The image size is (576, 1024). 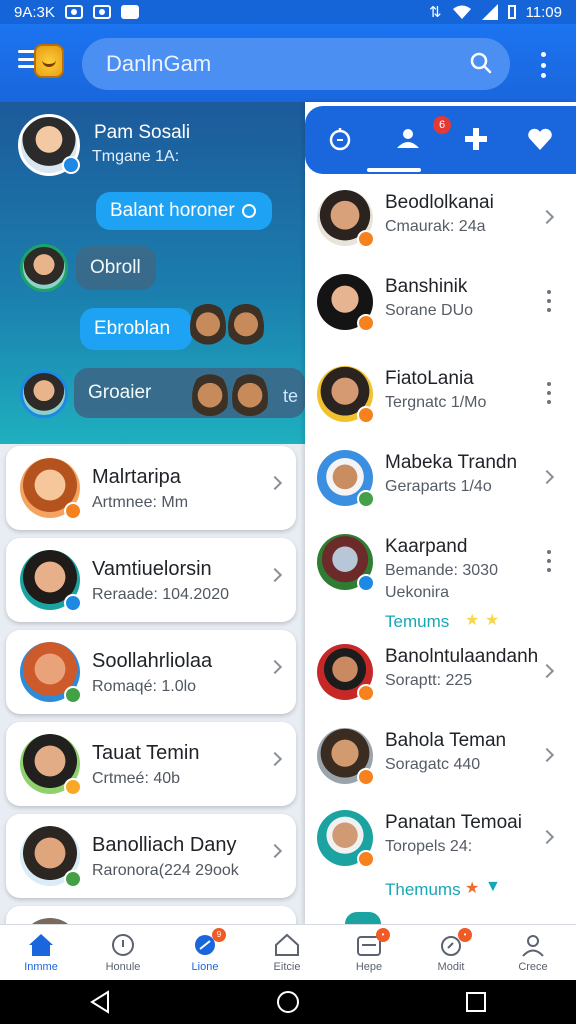 What do you see at coordinates (423, 890) in the screenshot?
I see `category-tag: Themums` at bounding box center [423, 890].